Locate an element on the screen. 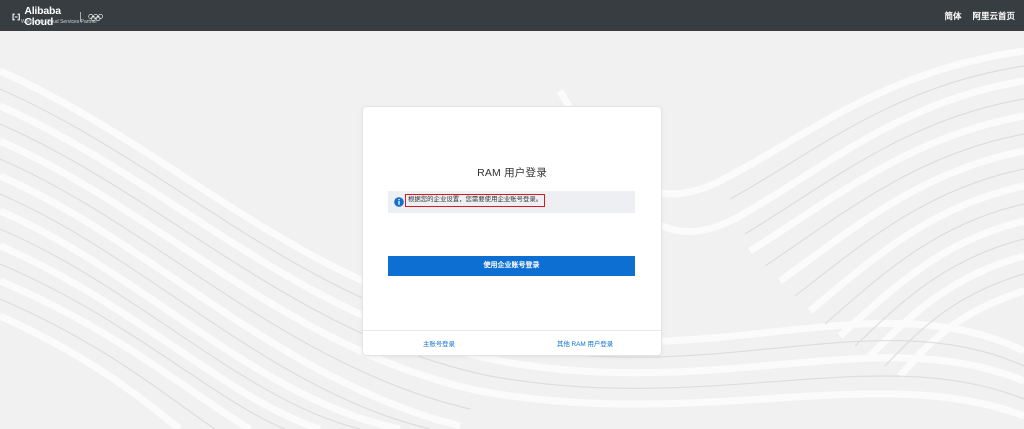 The height and width of the screenshot is (429, 1024). logo-tagline: Worldwide Cloud Services Partner is located at coordinates (59, 22).